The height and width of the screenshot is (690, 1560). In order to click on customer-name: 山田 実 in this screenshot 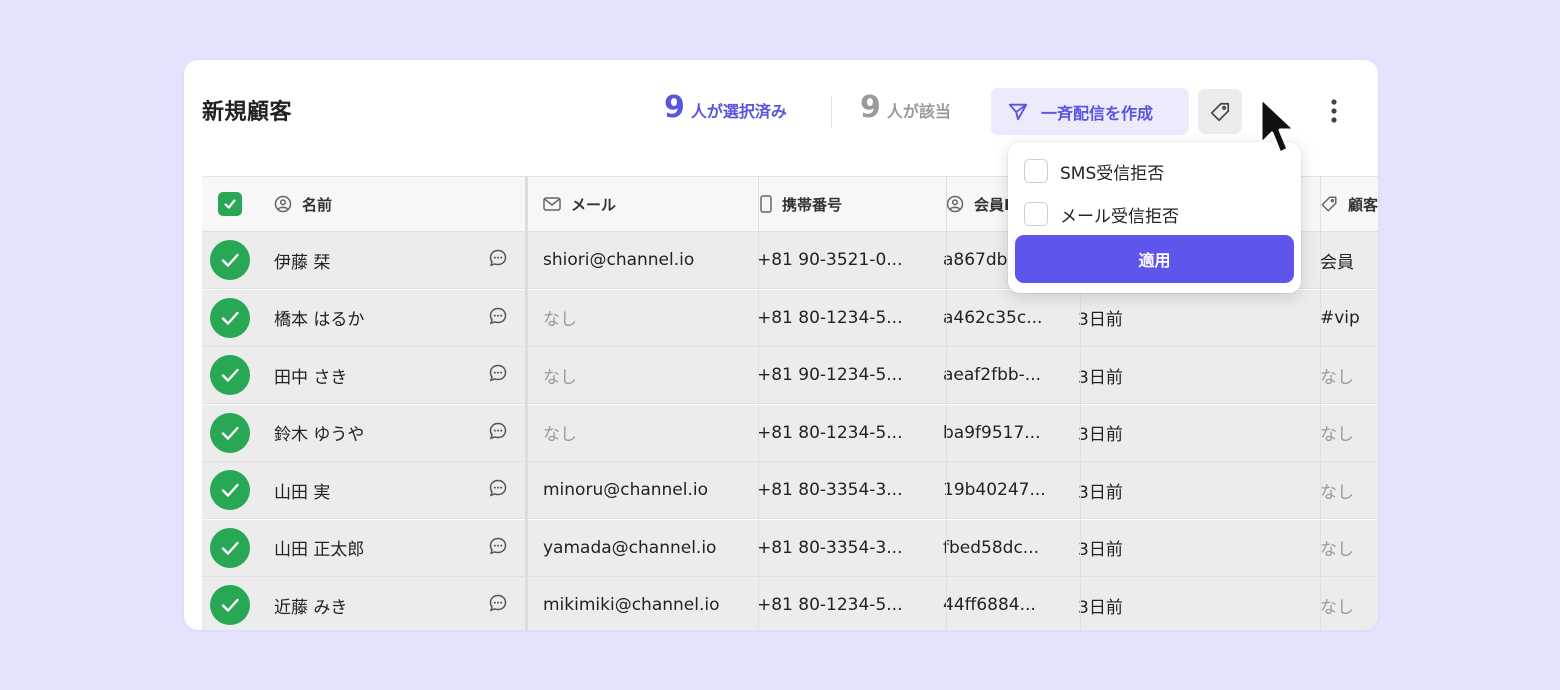, I will do `click(302, 490)`.